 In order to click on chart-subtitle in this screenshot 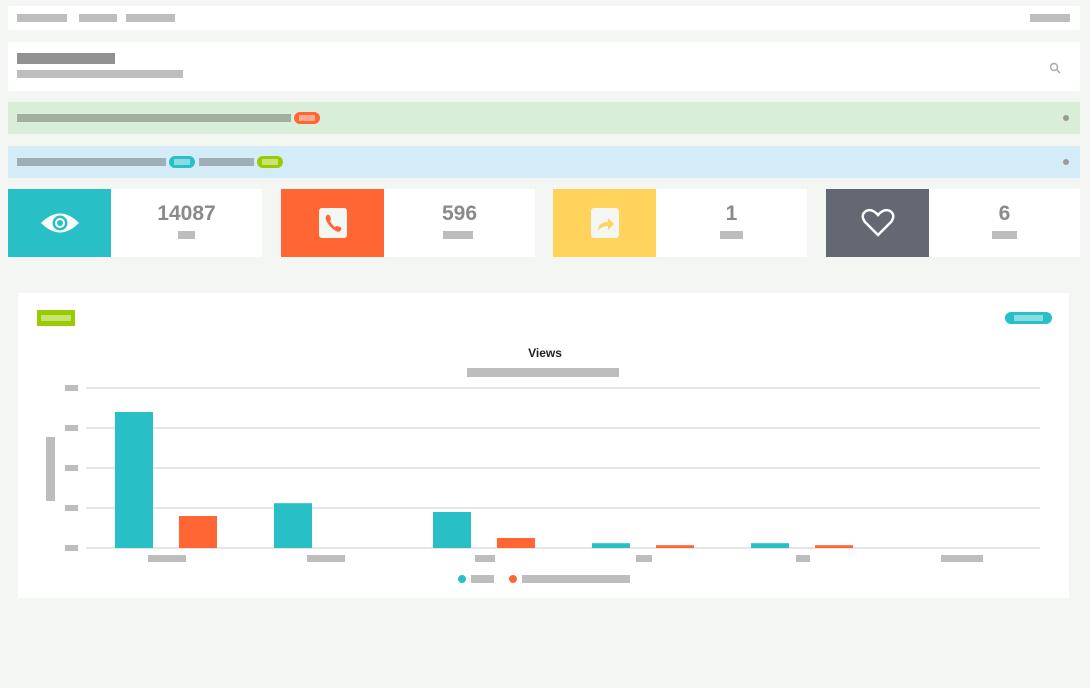, I will do `click(543, 372)`.